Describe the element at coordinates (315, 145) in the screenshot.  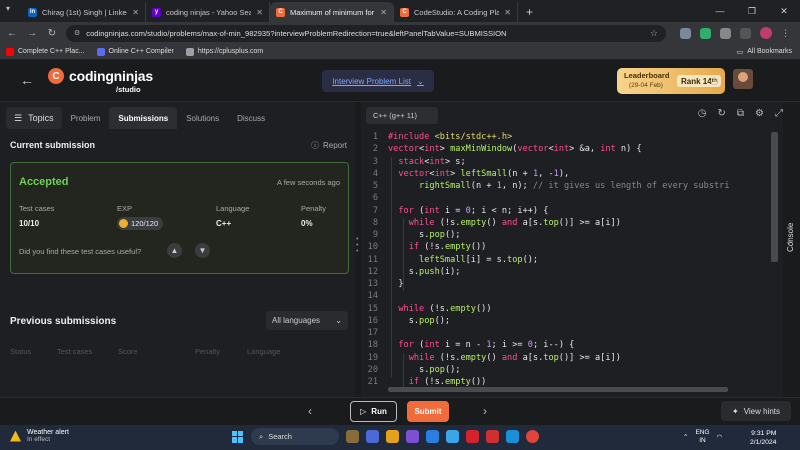
I see `info-icon: ⓘ` at that location.